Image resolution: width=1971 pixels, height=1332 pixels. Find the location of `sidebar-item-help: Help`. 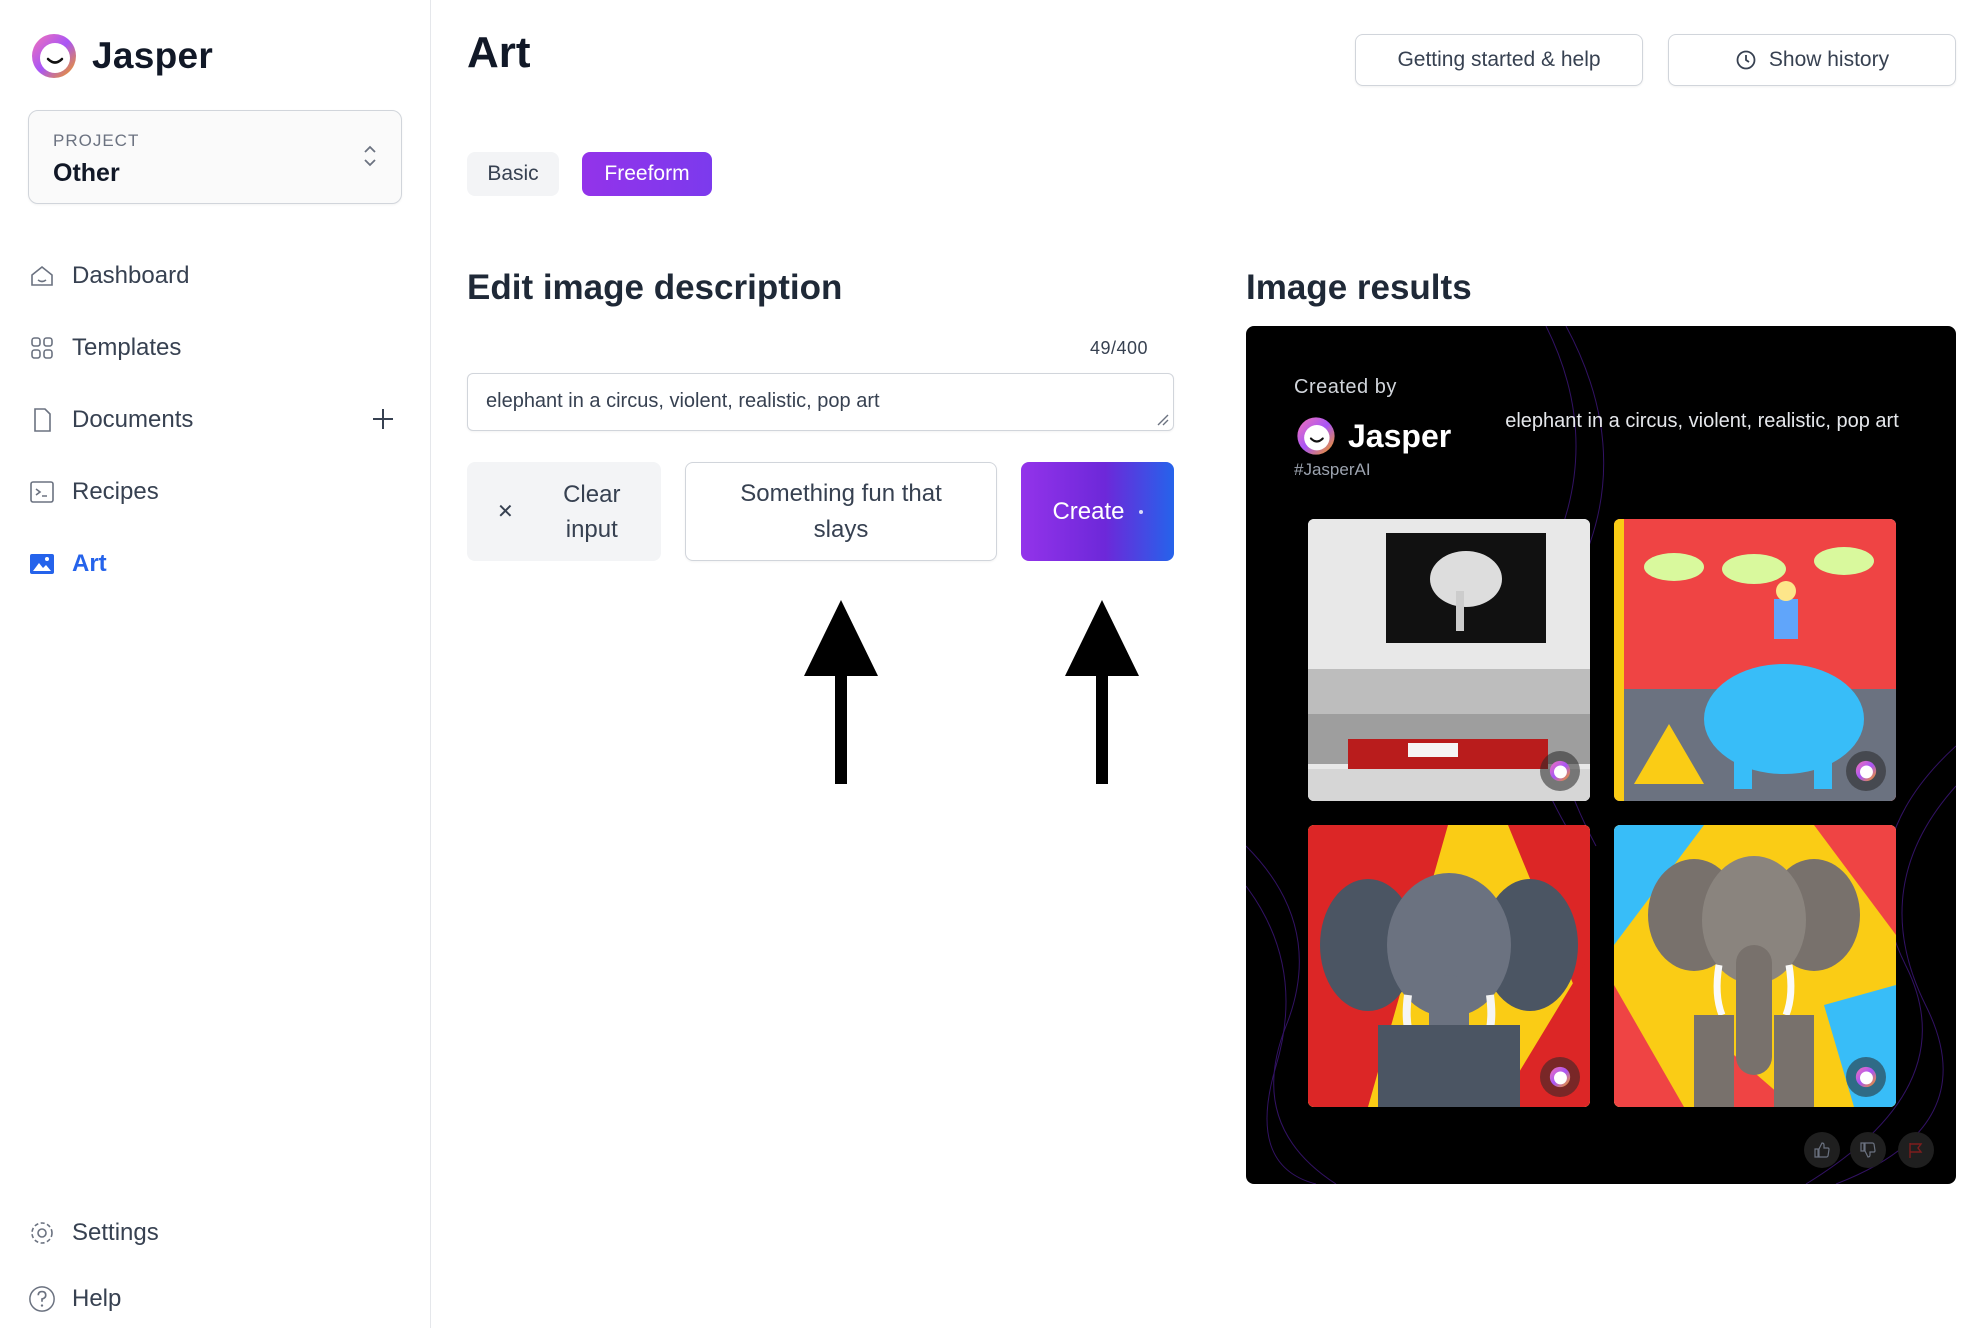

sidebar-item-help: Help is located at coordinates (215, 1299).